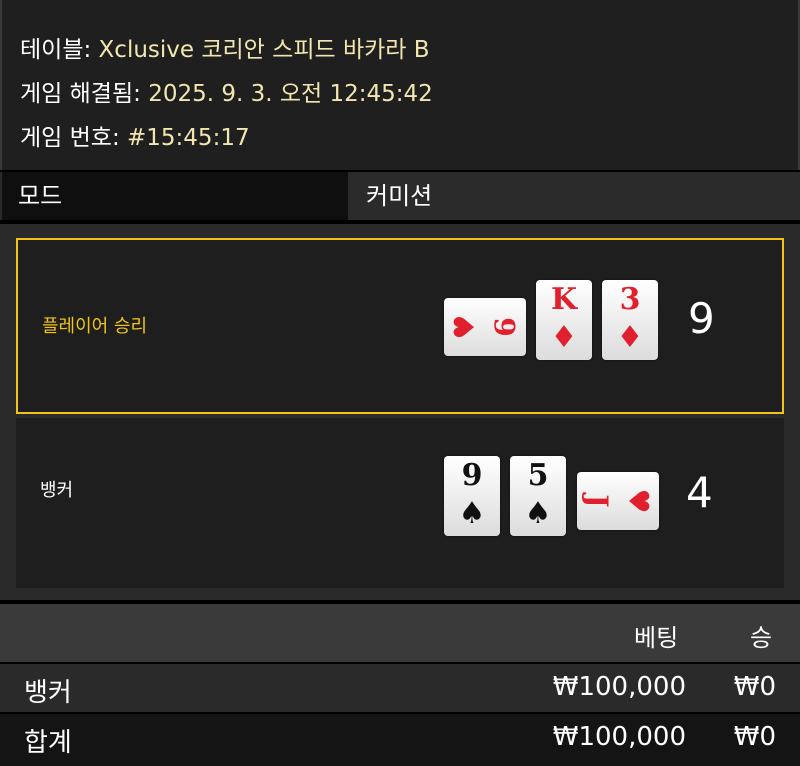 The height and width of the screenshot is (766, 800). What do you see at coordinates (95, 326) in the screenshot?
I see `player-win-label: 플레이어 승리` at bounding box center [95, 326].